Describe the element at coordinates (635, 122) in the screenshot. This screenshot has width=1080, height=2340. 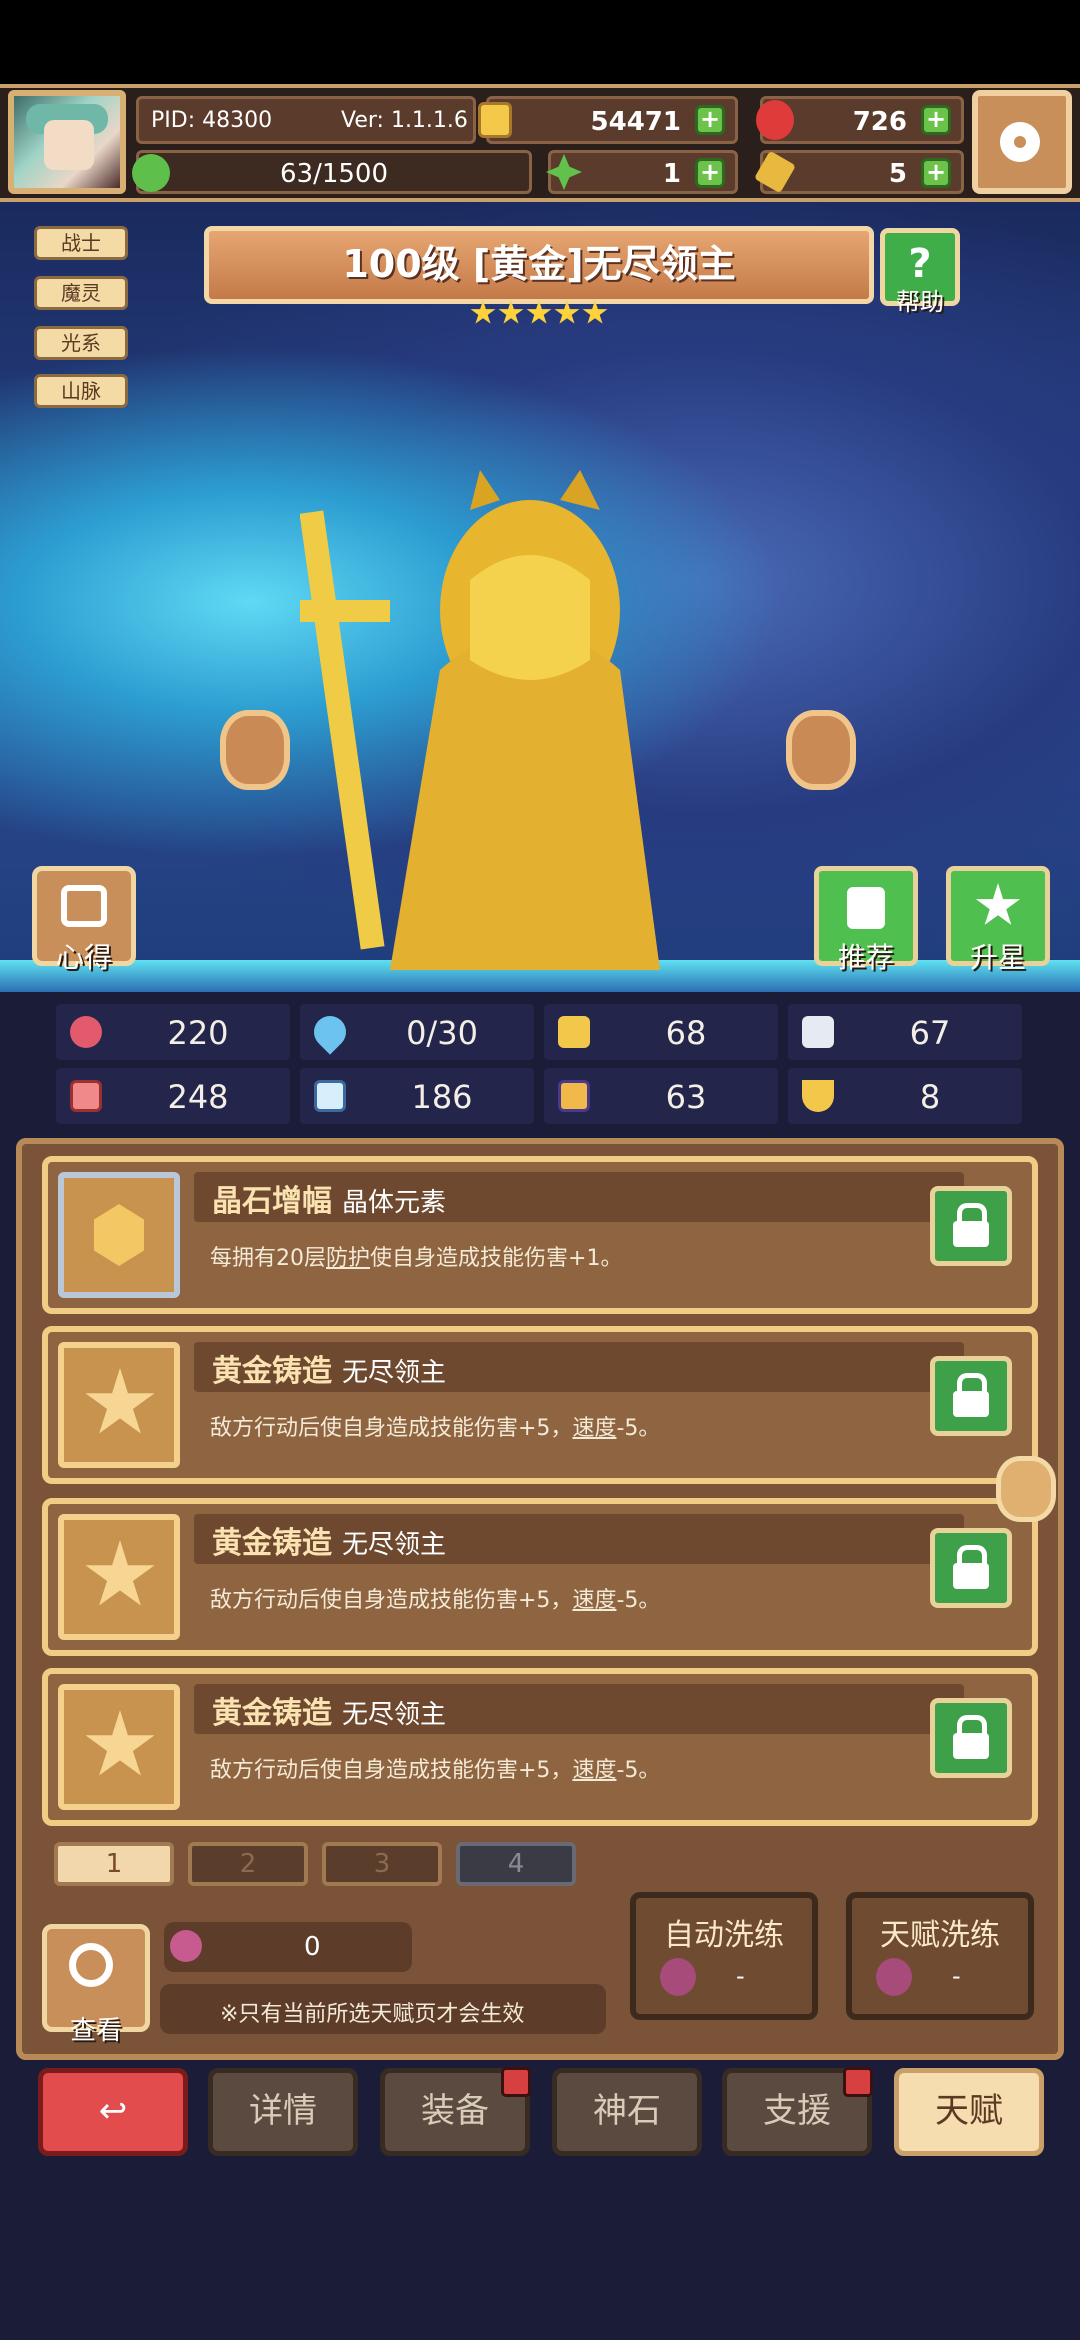
I see `gold-value: 54471` at that location.